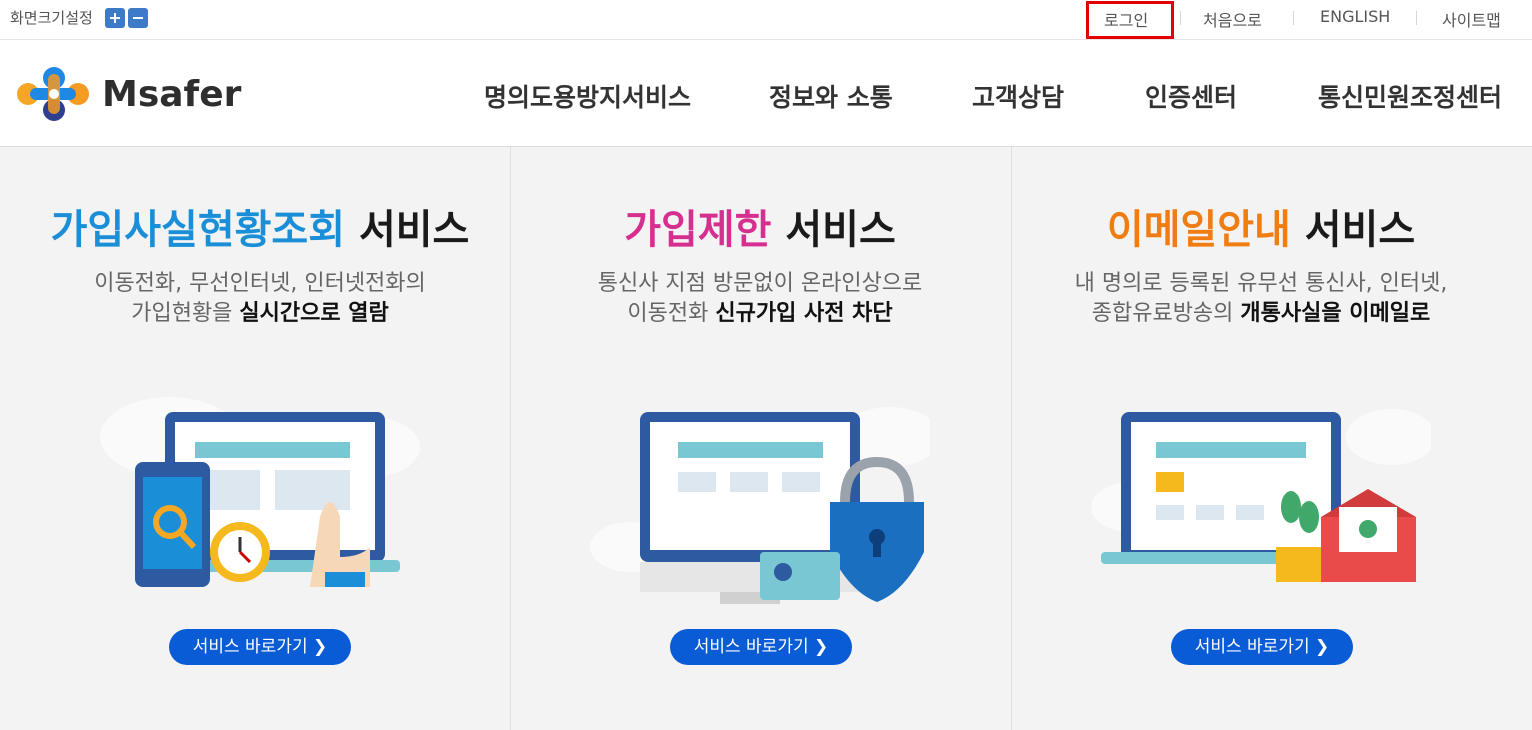  I want to click on service-desc-emphasis: 개통사실을 이메일로, so click(1335, 313).